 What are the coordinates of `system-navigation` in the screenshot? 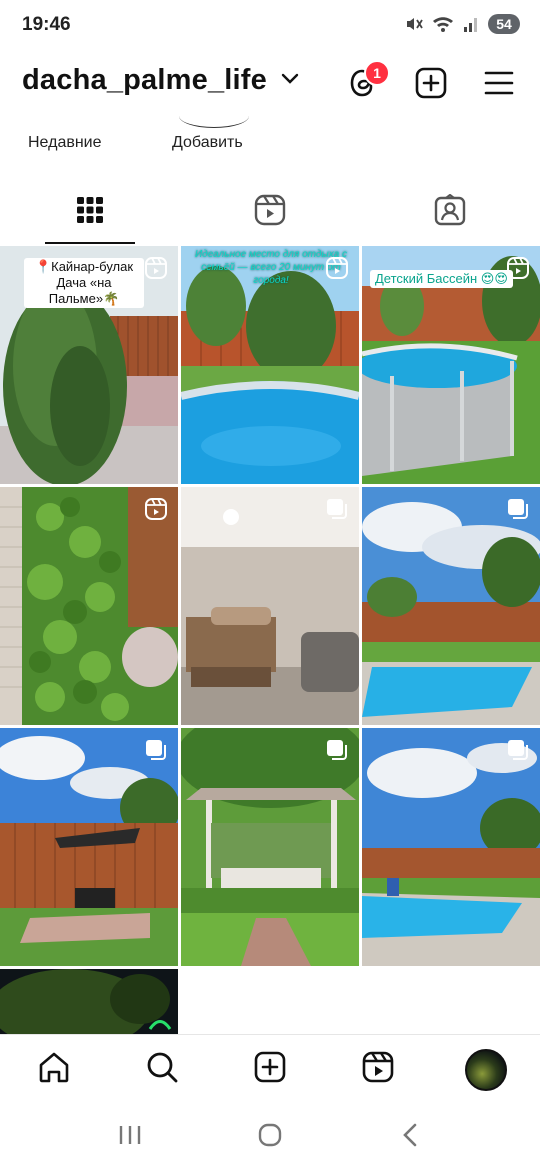 It's located at (270, 1137).